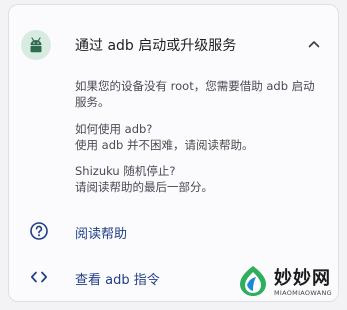 The image size is (347, 310). What do you see at coordinates (302, 278) in the screenshot?
I see `watermark-title: 妙妙网` at bounding box center [302, 278].